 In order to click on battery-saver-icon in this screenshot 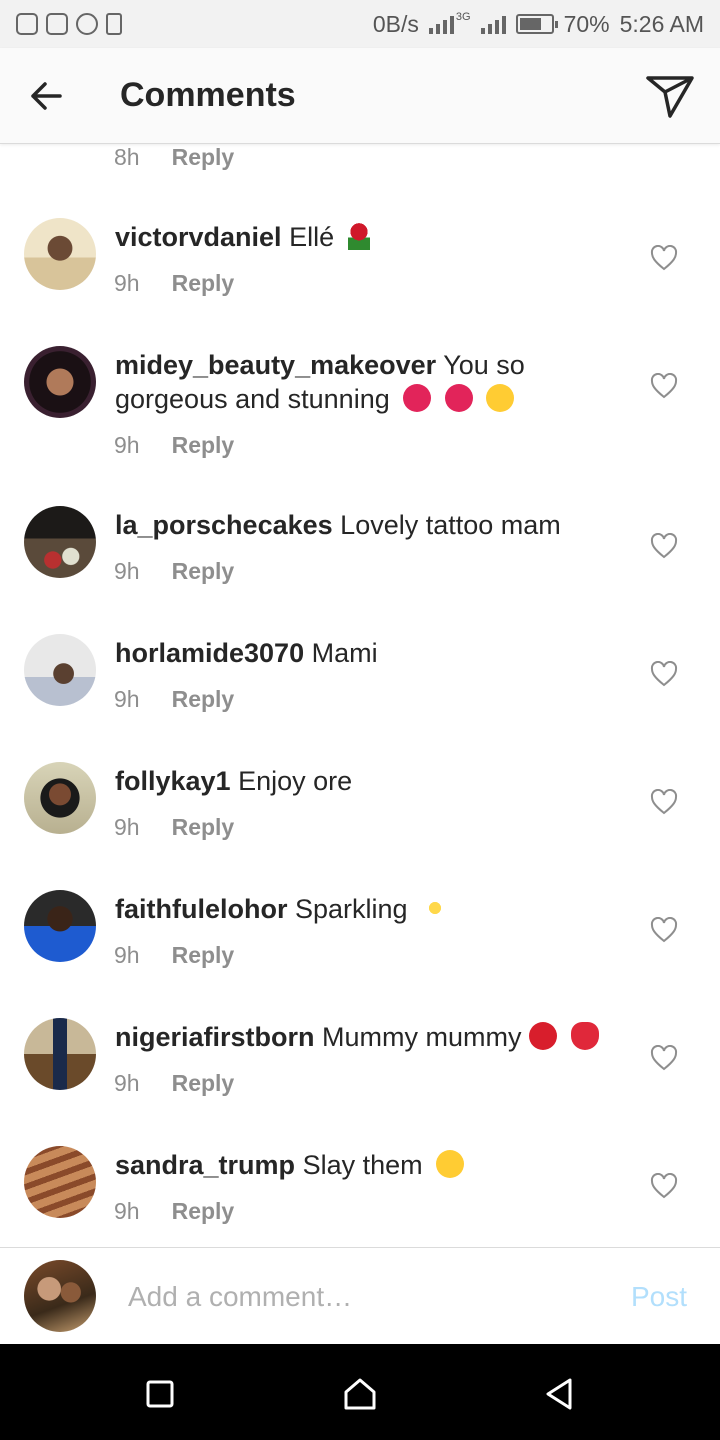, I will do `click(114, 24)`.